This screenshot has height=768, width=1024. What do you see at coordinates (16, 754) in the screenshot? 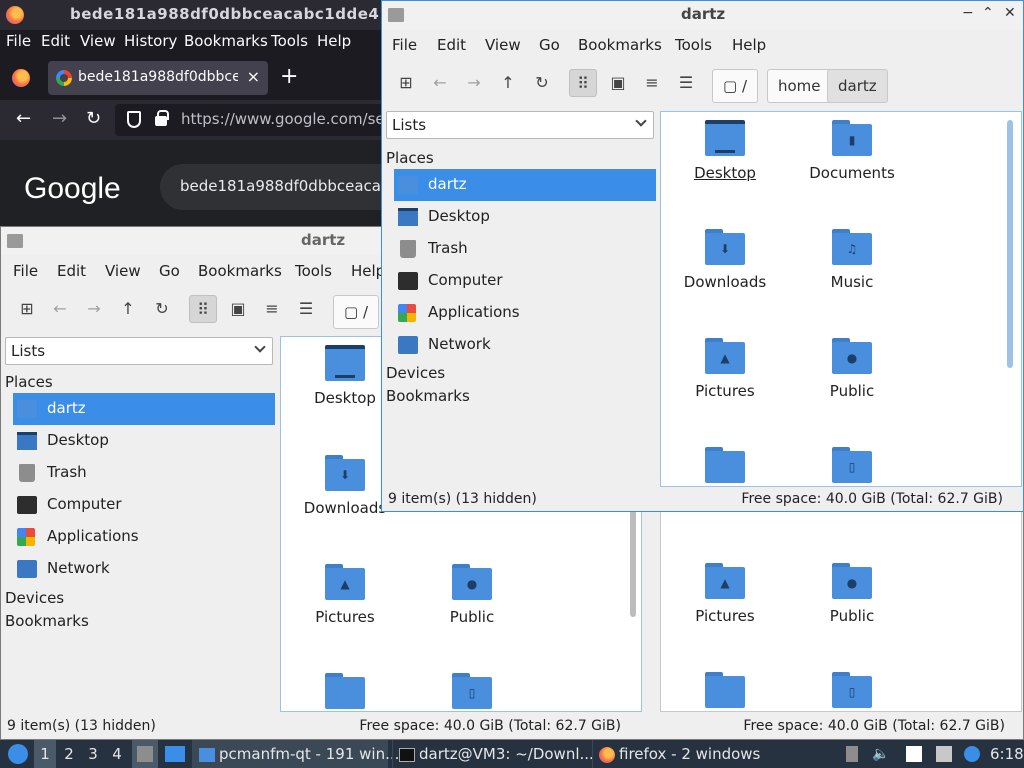
I see `start-menu-button` at bounding box center [16, 754].